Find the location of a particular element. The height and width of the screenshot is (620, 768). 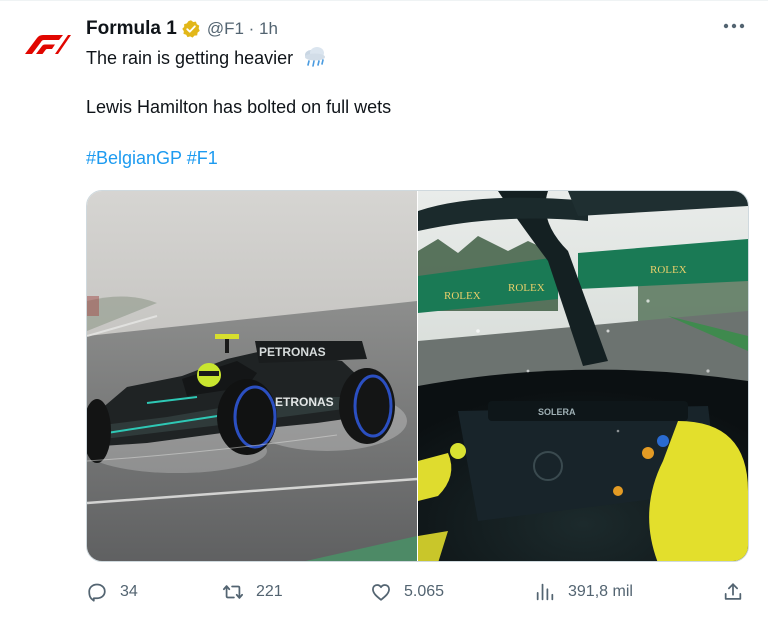

car-sponsor-text: PETRONAS is located at coordinates (292, 352).